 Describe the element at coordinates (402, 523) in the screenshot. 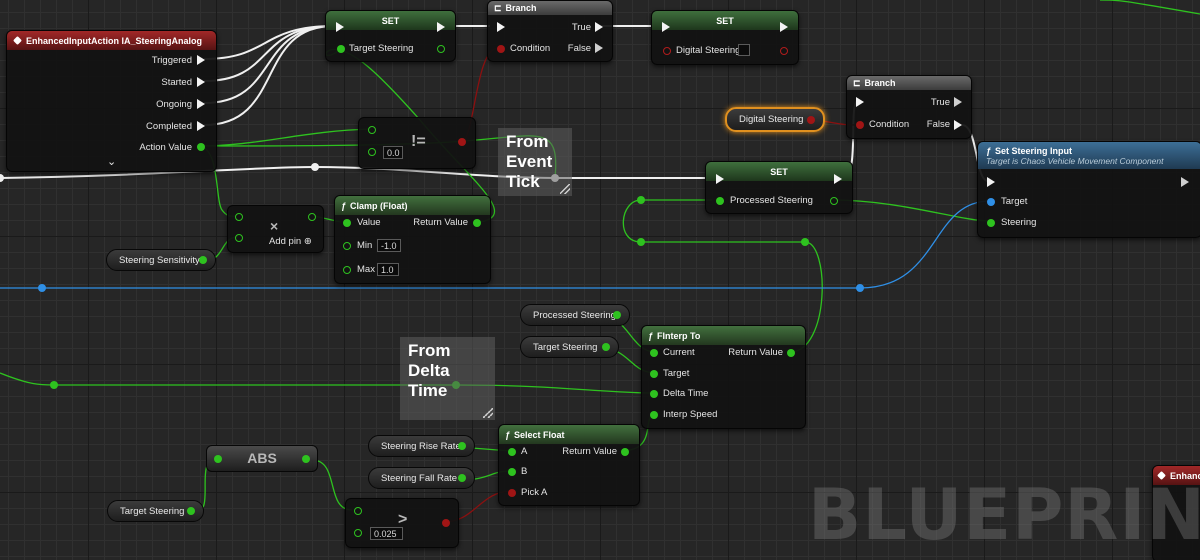

I see `greater-than-node: 0.025 >` at that location.